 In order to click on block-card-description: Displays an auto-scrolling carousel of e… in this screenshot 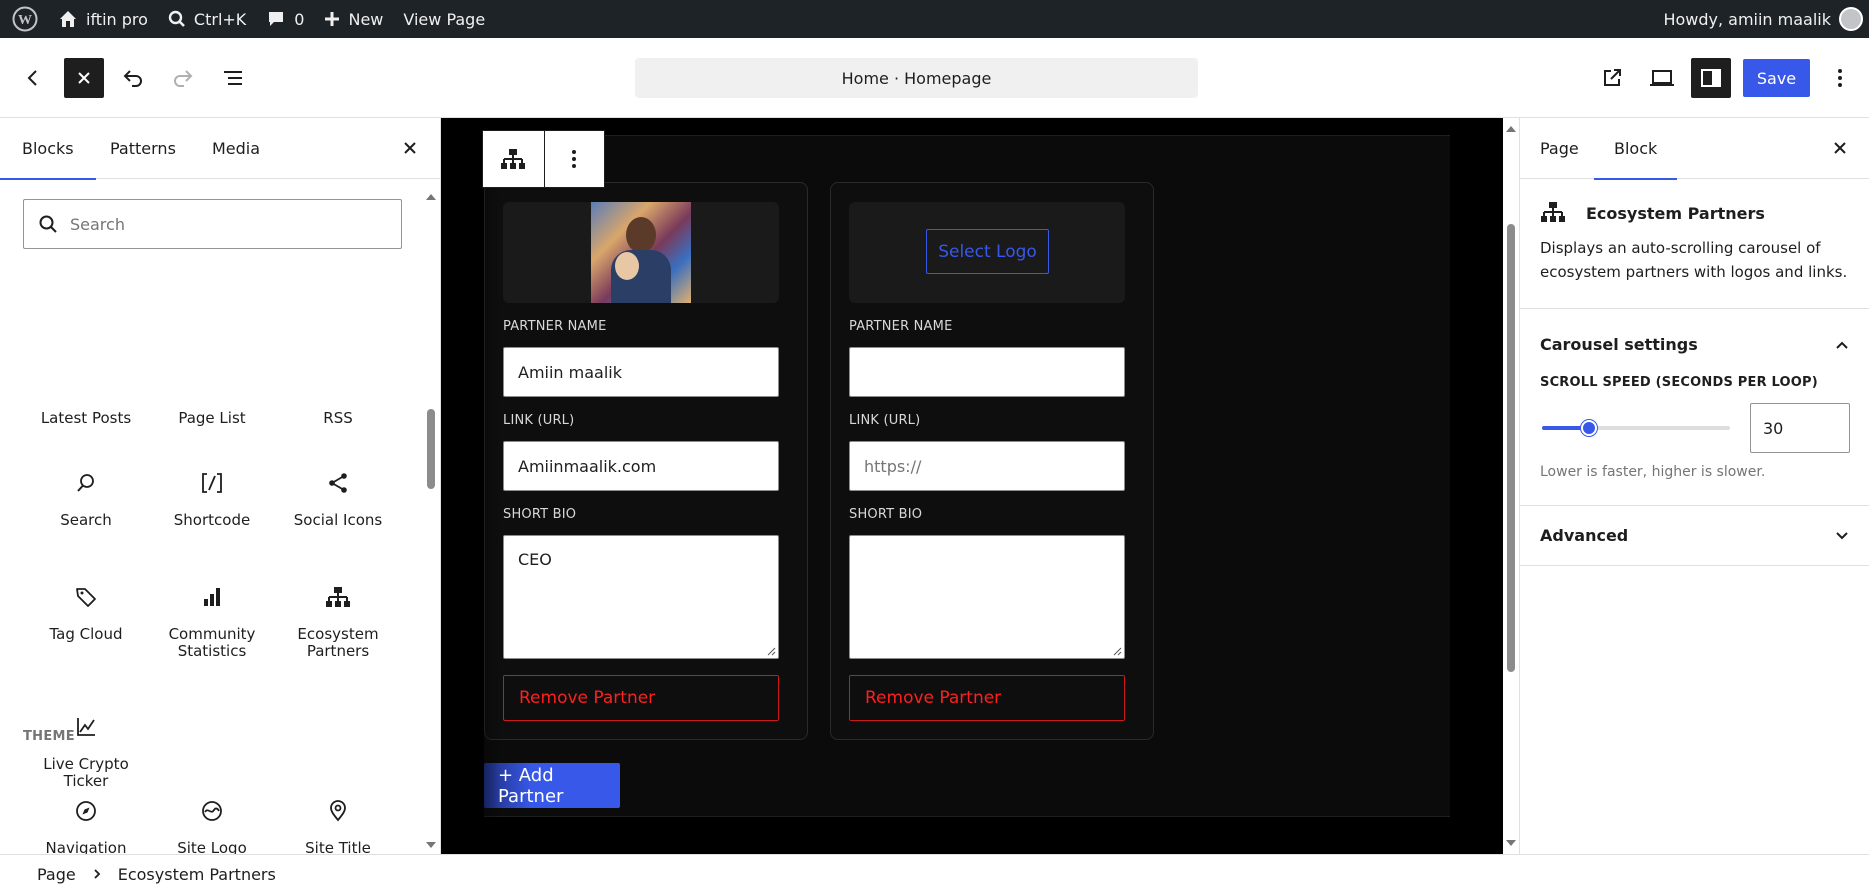, I will do `click(1694, 260)`.